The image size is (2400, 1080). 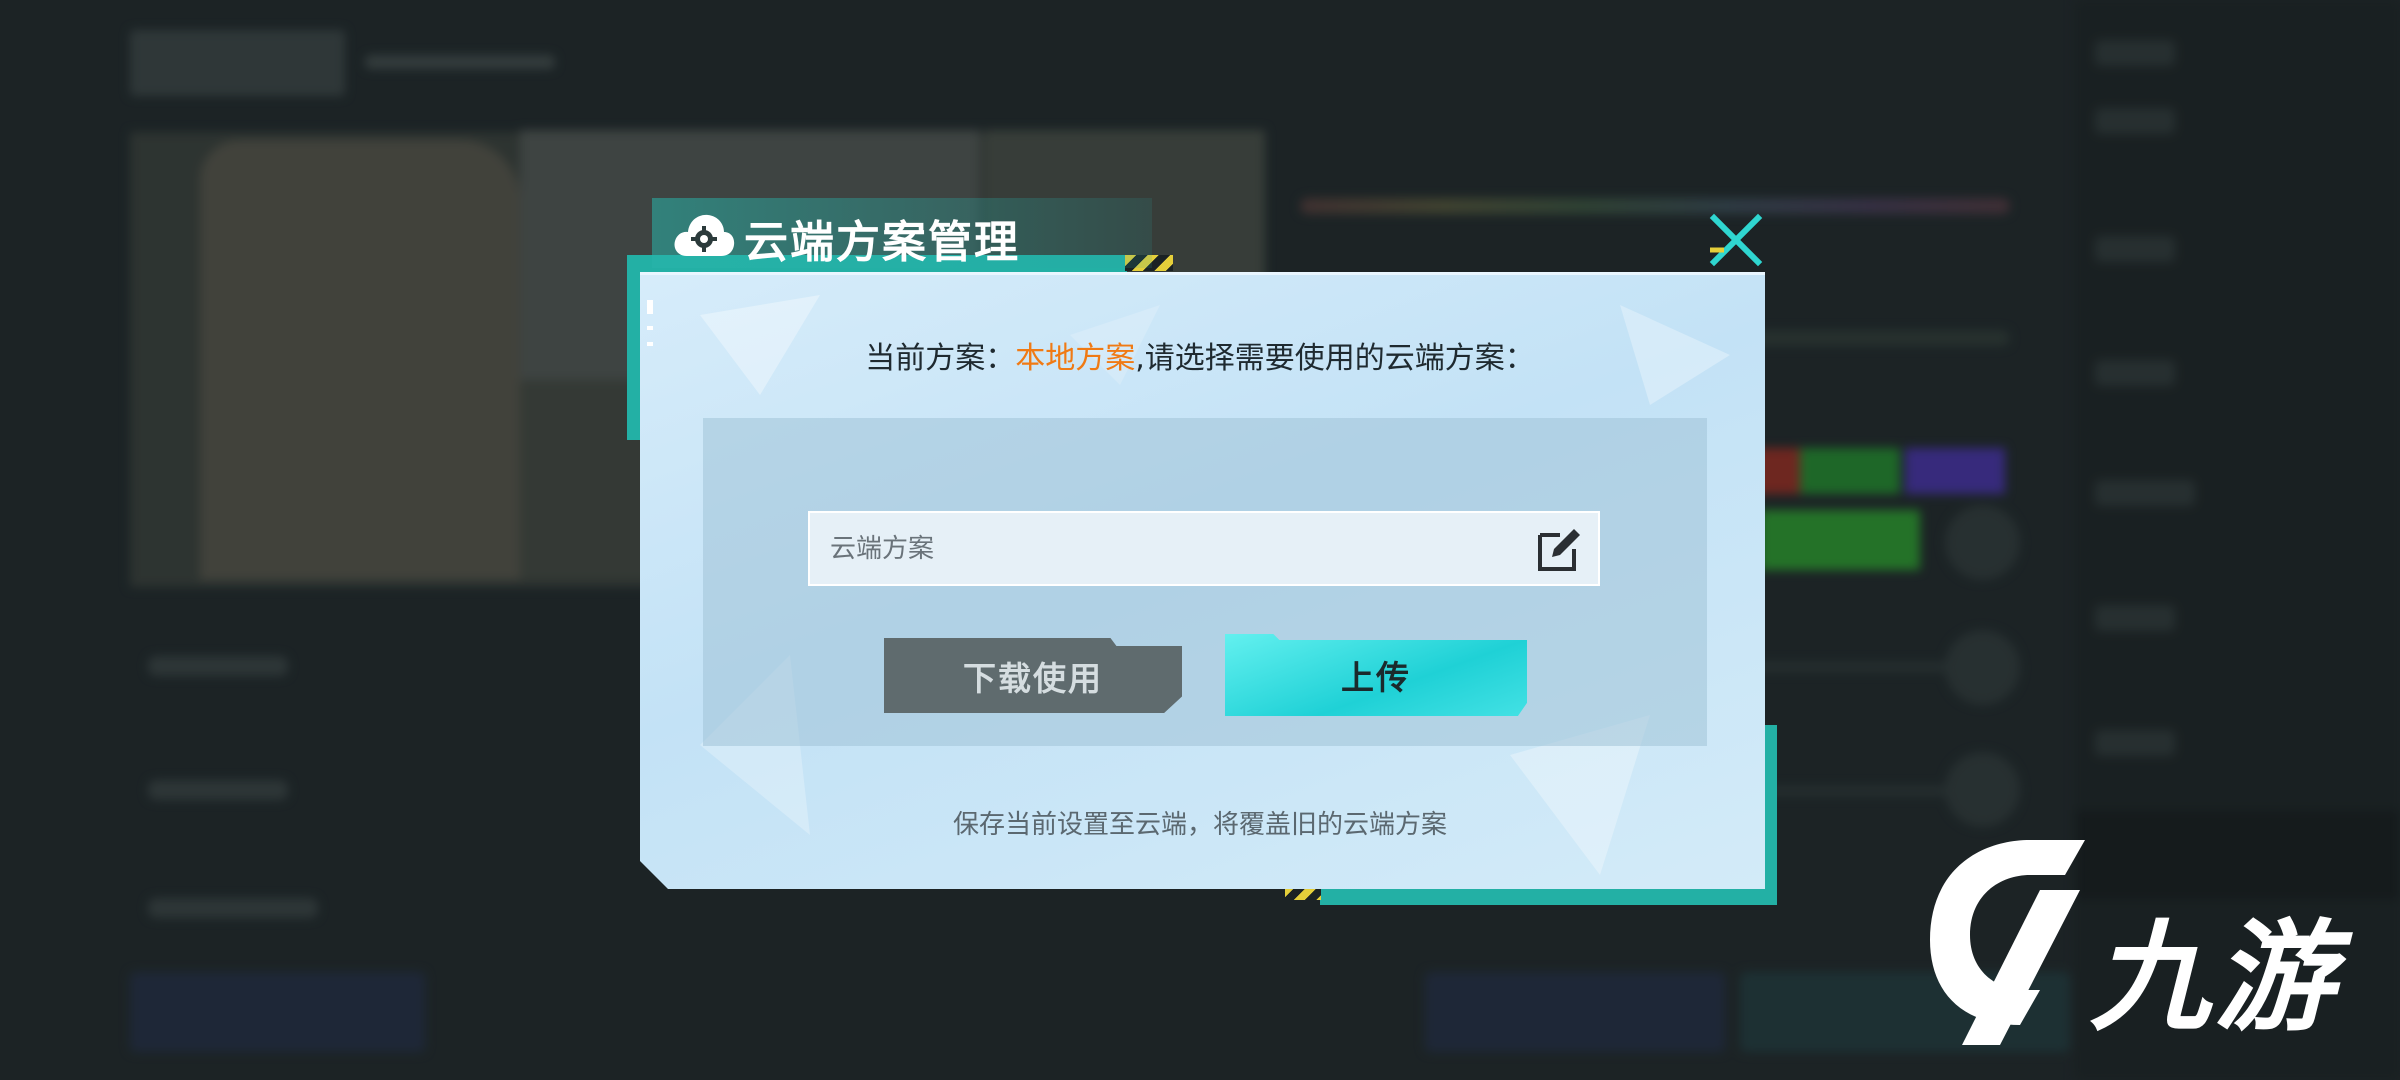 I want to click on close-button, so click(x=1736, y=240).